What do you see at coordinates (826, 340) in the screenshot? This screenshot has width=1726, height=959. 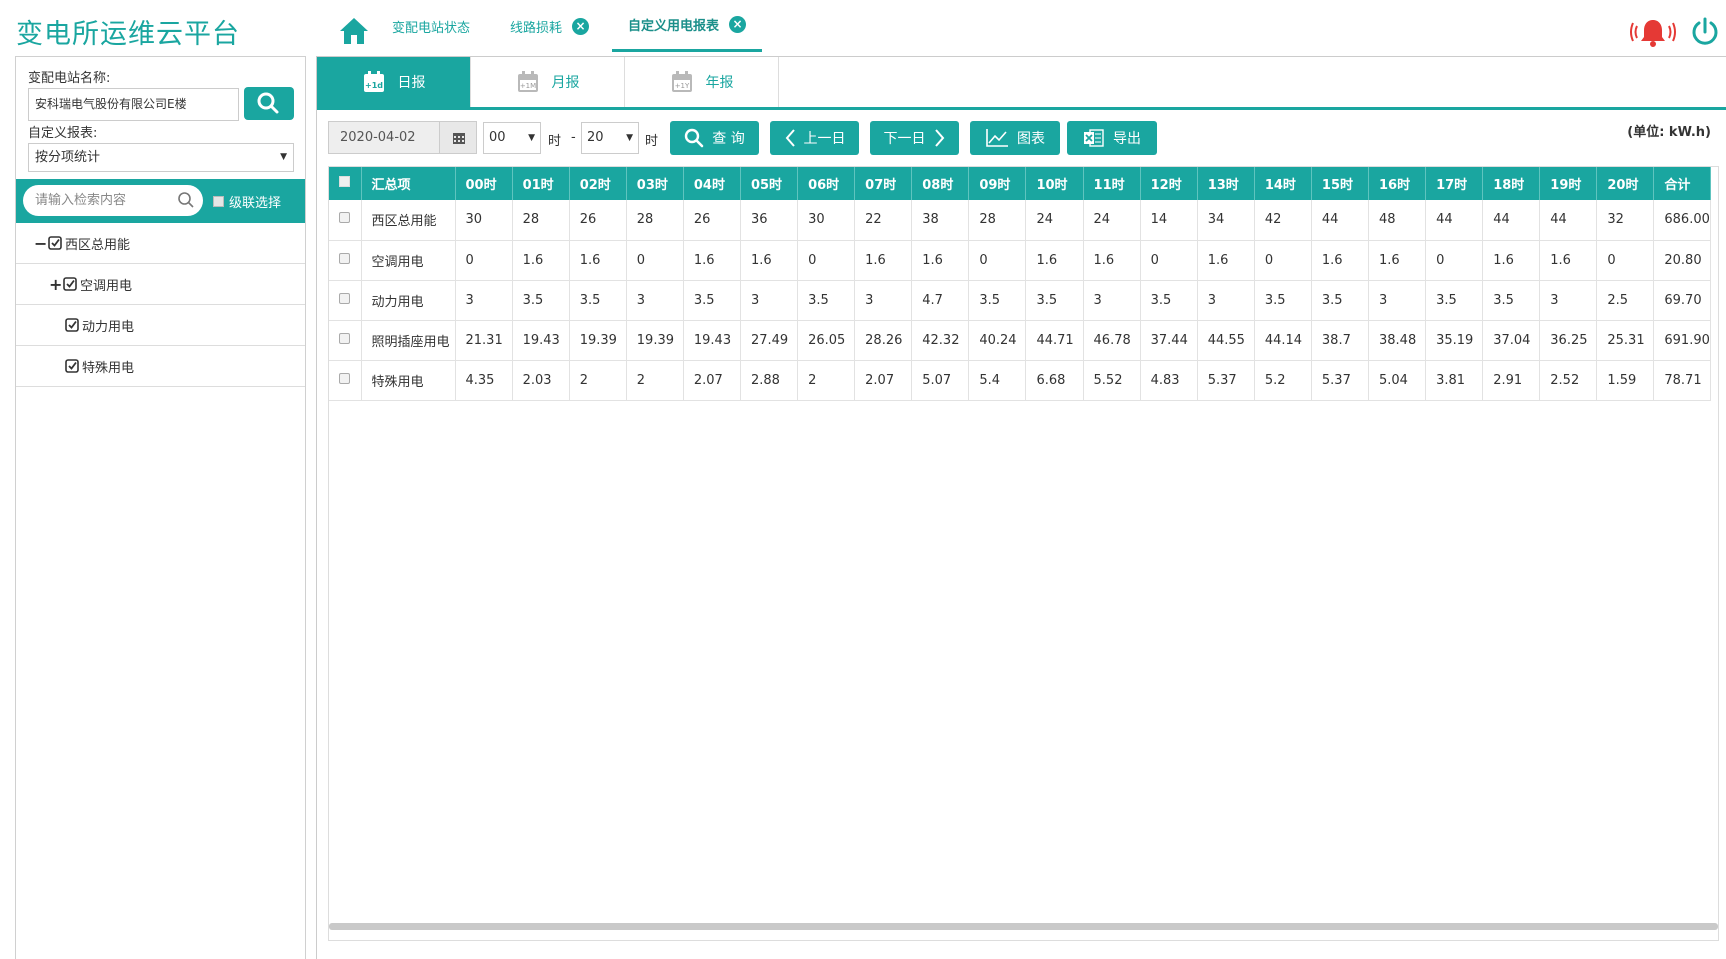 I see `table-cell: 26.05` at bounding box center [826, 340].